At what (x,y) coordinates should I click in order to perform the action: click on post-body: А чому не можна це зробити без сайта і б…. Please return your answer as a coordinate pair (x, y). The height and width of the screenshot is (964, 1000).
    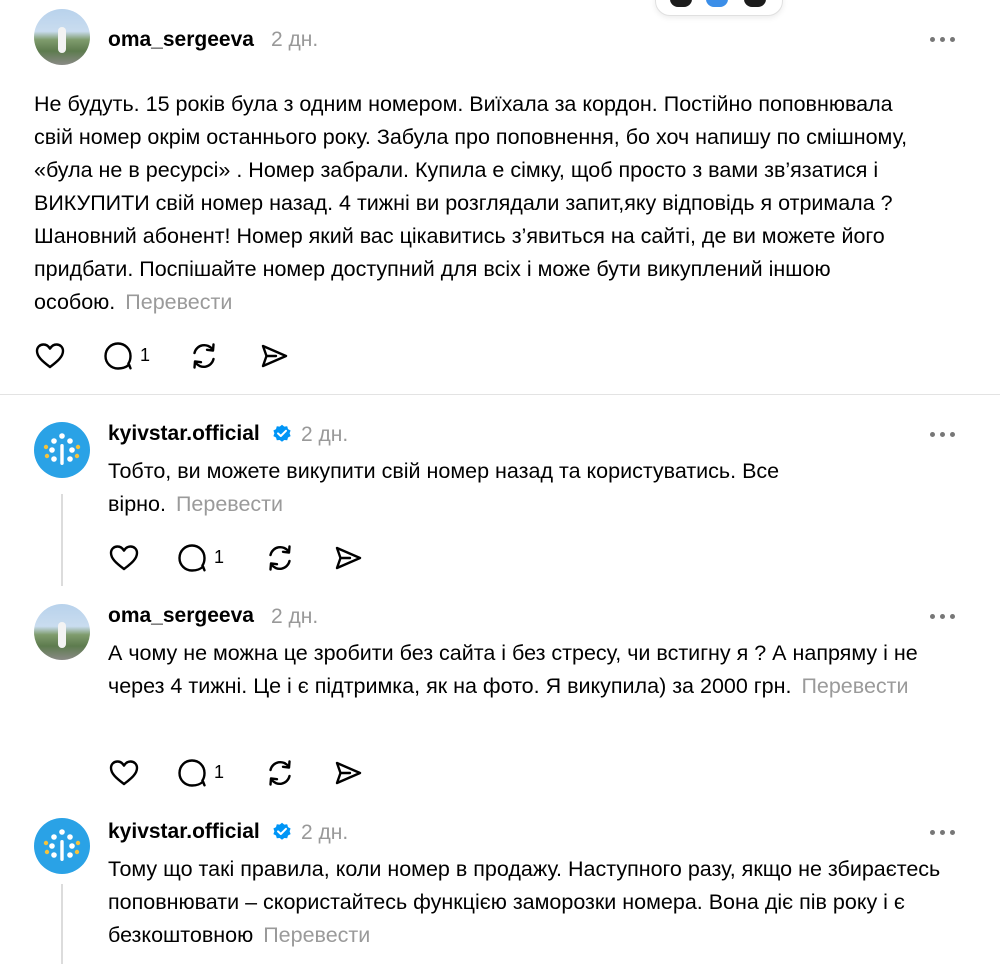
    Looking at the image, I should click on (513, 669).